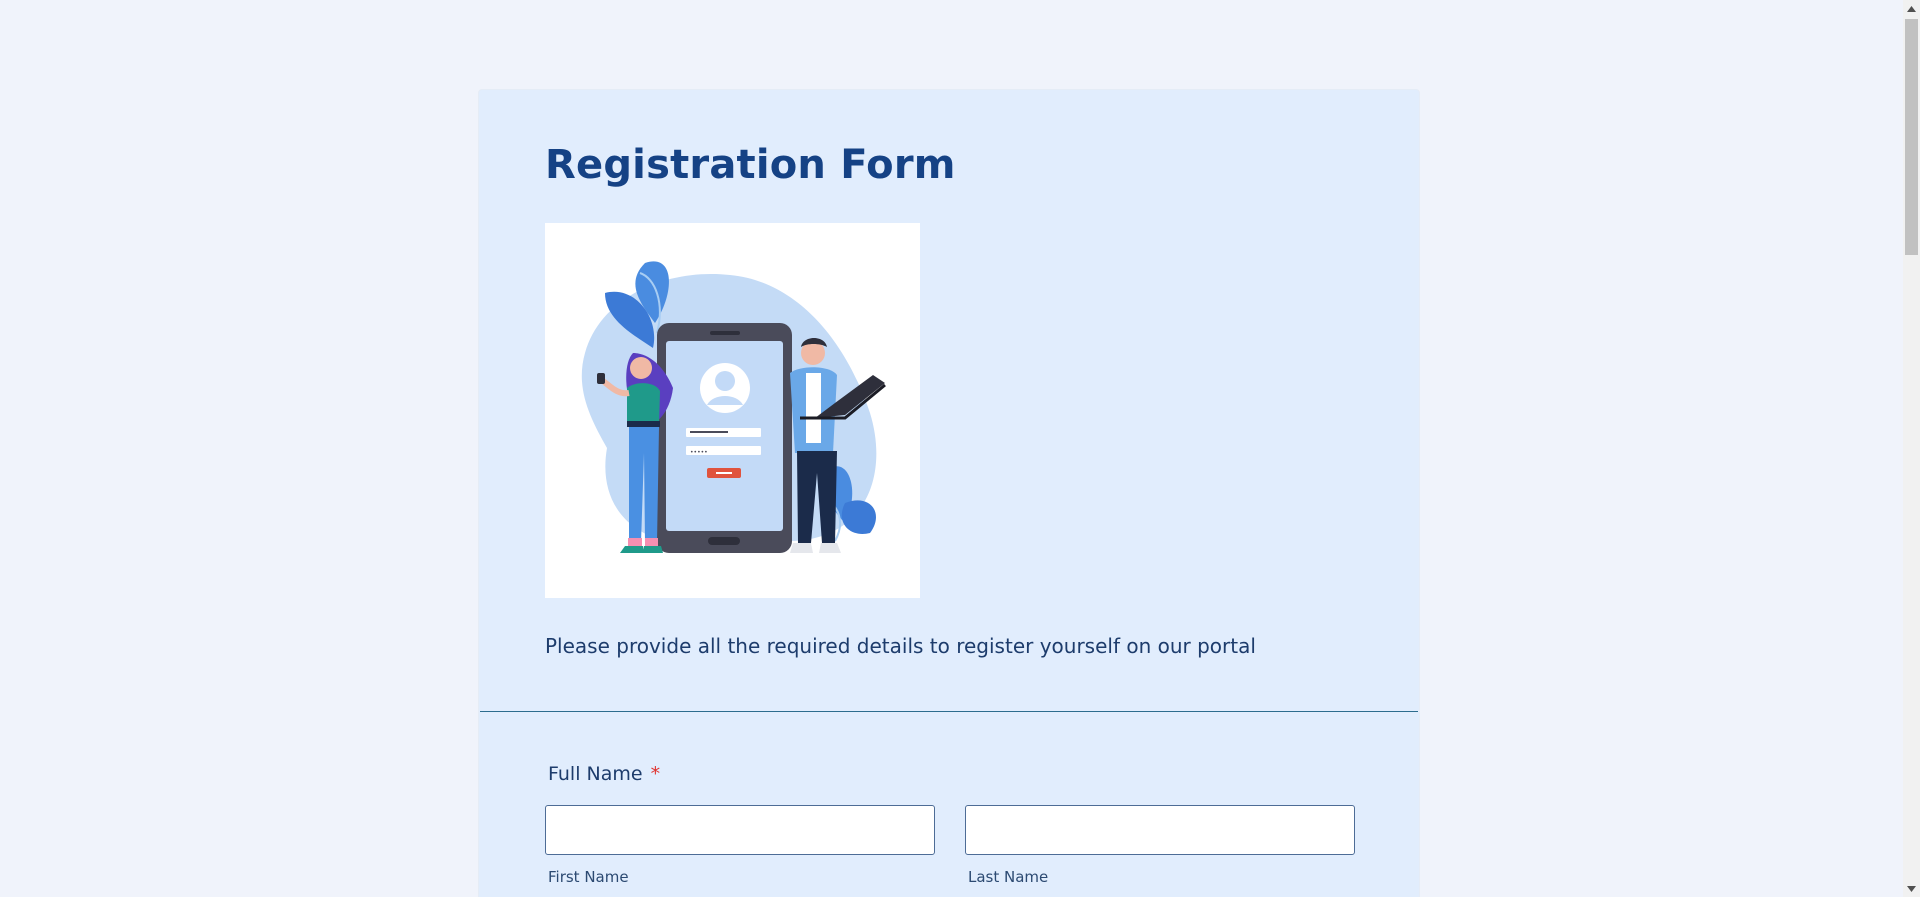  What do you see at coordinates (733, 407) in the screenshot?
I see `registration-illustration-svg: •••••` at bounding box center [733, 407].